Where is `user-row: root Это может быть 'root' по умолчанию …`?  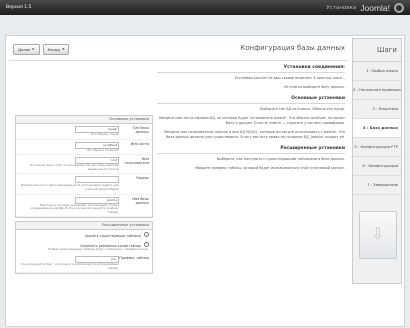
user-row: root Это может быть 'root' по умолчанию … is located at coordinates (84, 165).